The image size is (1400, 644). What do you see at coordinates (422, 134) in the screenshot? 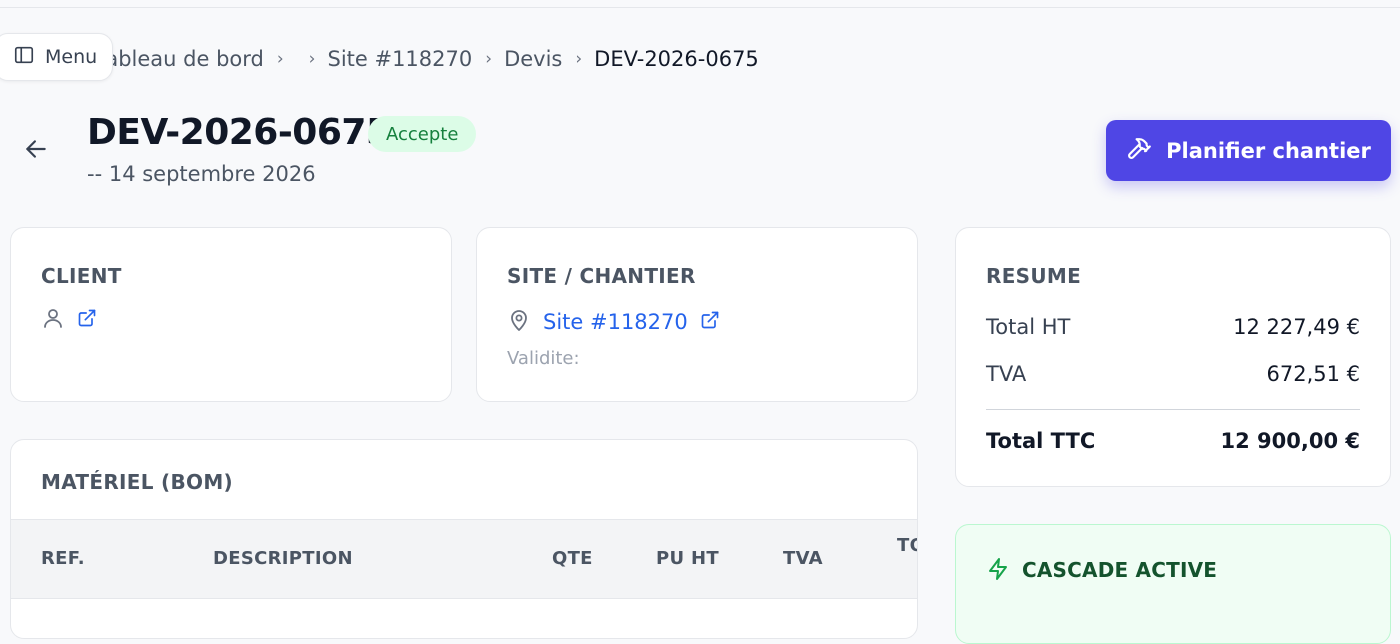
I see `status-badge: Accepte` at bounding box center [422, 134].